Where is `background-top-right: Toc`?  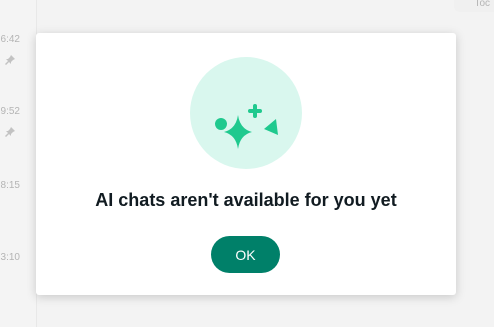
background-top-right: Toc is located at coordinates (474, 6).